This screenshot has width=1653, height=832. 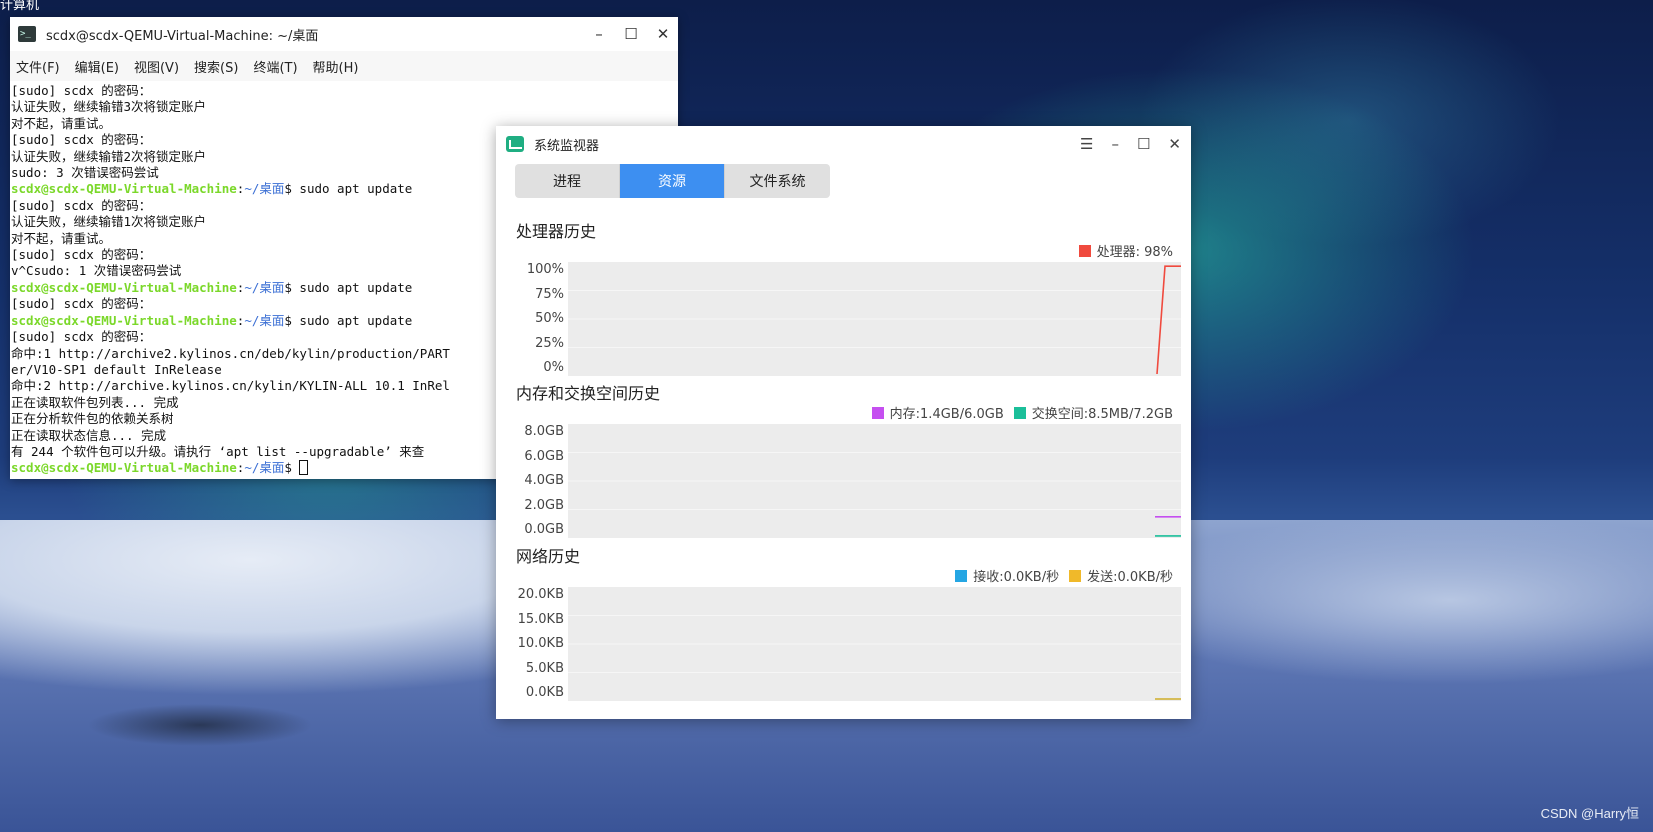 I want to click on monitor-tabs: 进程 资源 文件系统, so click(x=853, y=181).